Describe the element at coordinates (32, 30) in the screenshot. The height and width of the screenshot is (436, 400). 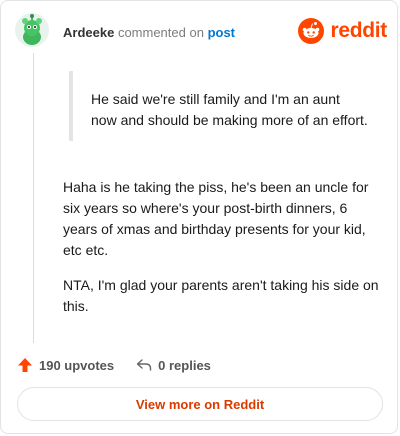
I see `snoo-avatar-icon` at that location.